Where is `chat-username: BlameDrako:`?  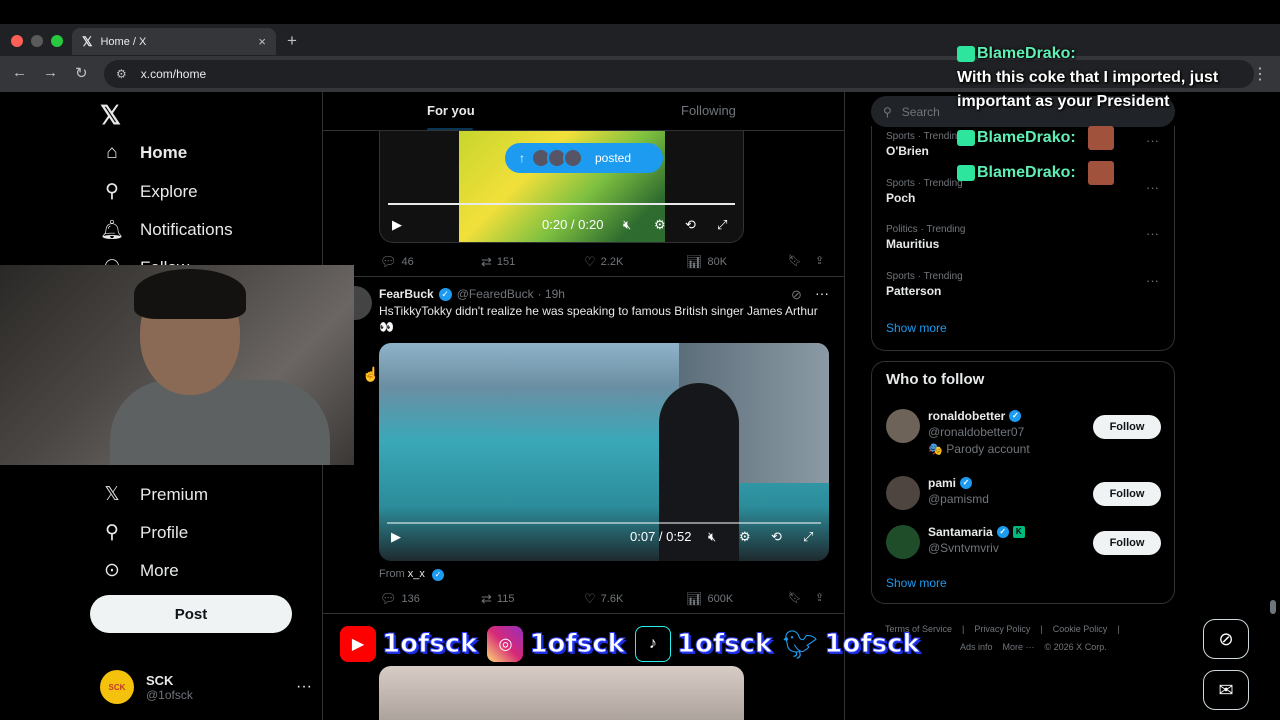
chat-username: BlameDrako: is located at coordinates (1026, 172).